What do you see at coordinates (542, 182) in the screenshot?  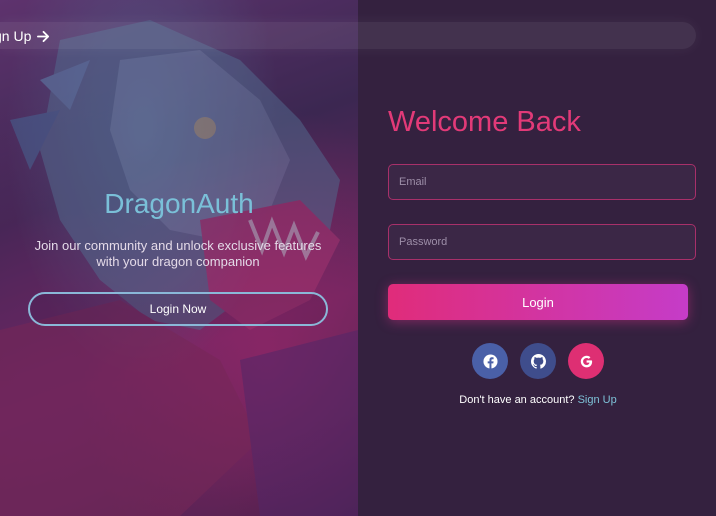 I see `email-field` at bounding box center [542, 182].